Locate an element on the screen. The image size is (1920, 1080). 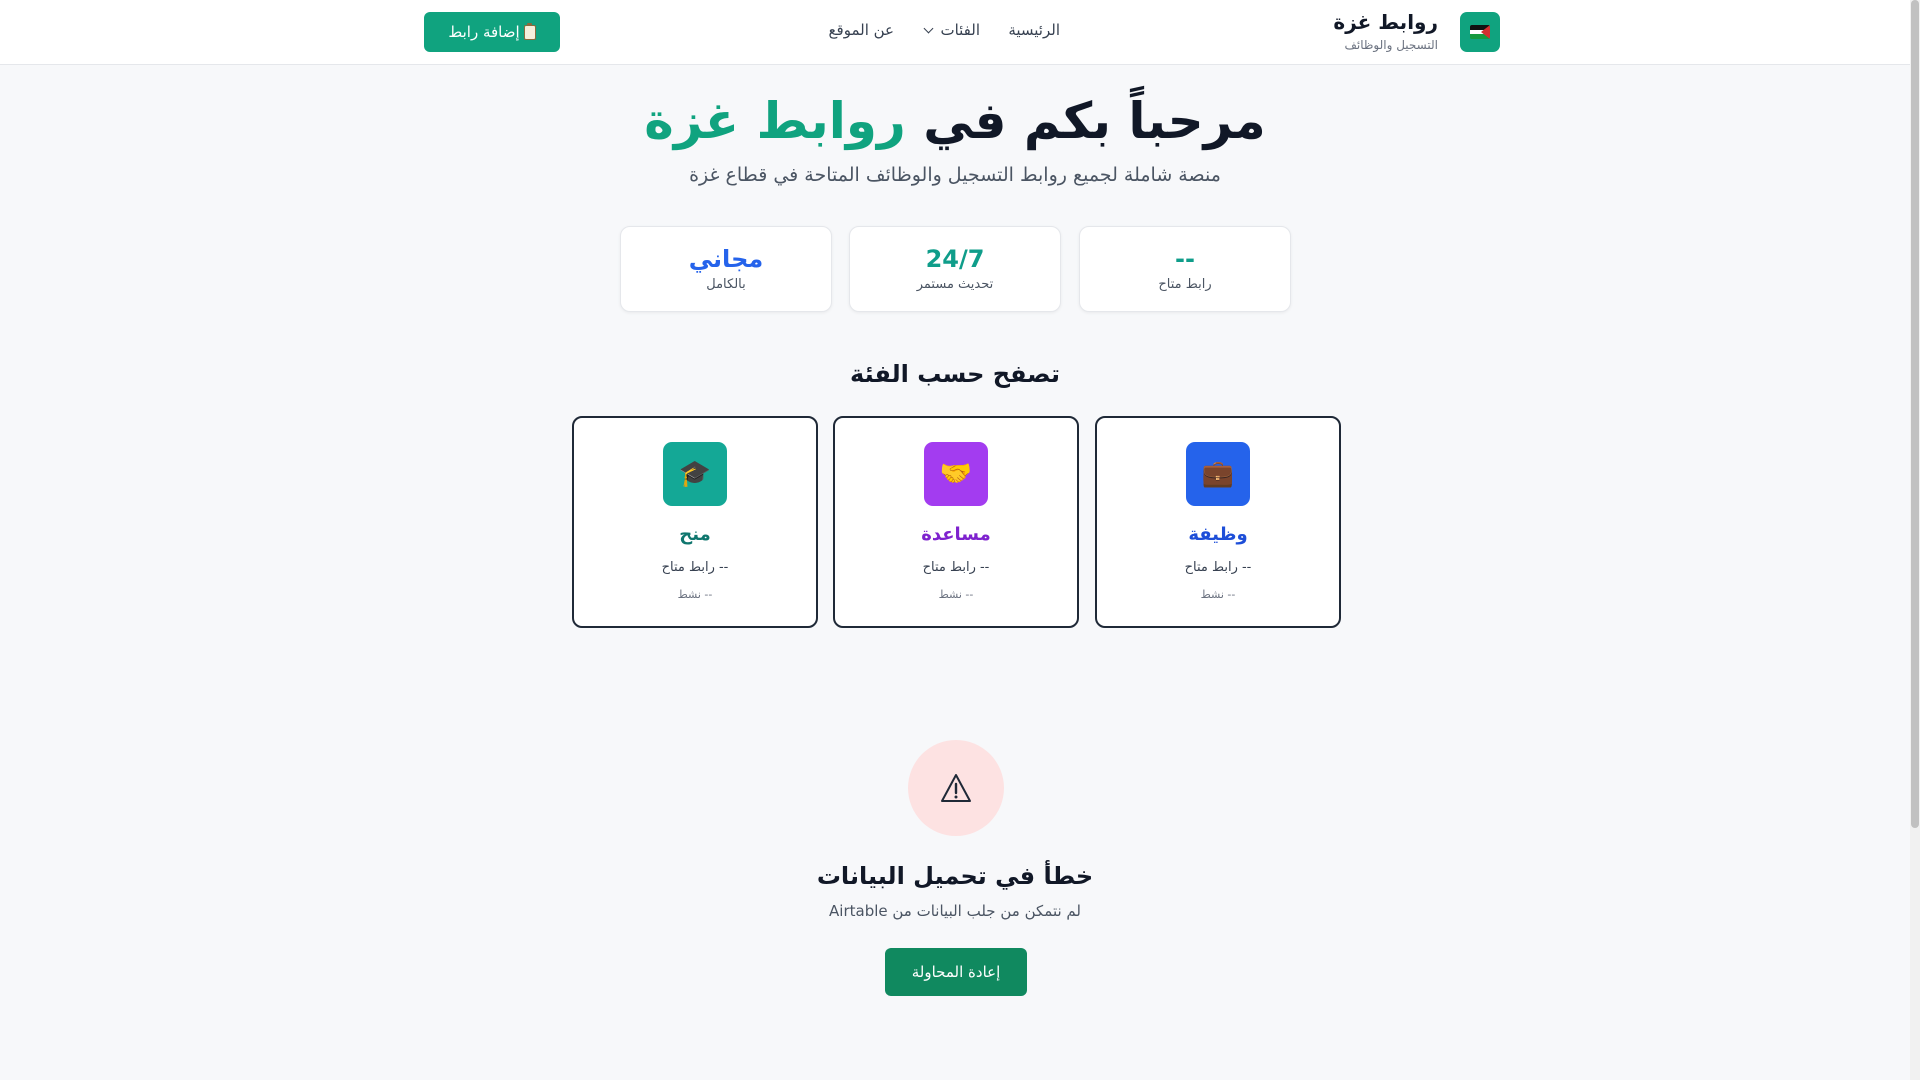
scrollbar-thumb is located at coordinates (1915, 414).